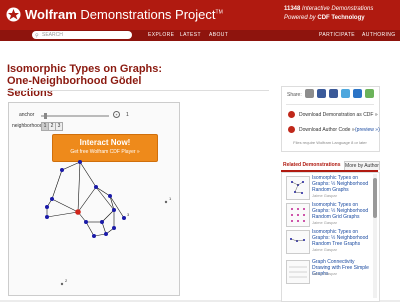 This screenshot has width=400, height=302. What do you see at coordinates (82, 35) in the screenshot?
I see `search-input: ⚲ SEARCH` at bounding box center [82, 35].